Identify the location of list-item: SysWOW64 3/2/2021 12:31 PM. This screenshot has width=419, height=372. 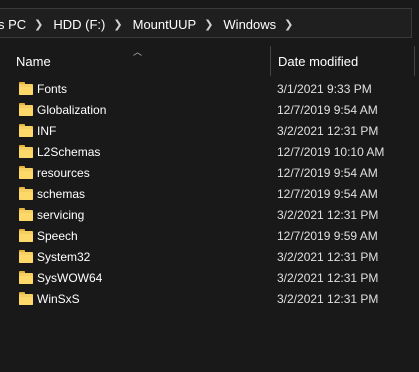
(209, 278).